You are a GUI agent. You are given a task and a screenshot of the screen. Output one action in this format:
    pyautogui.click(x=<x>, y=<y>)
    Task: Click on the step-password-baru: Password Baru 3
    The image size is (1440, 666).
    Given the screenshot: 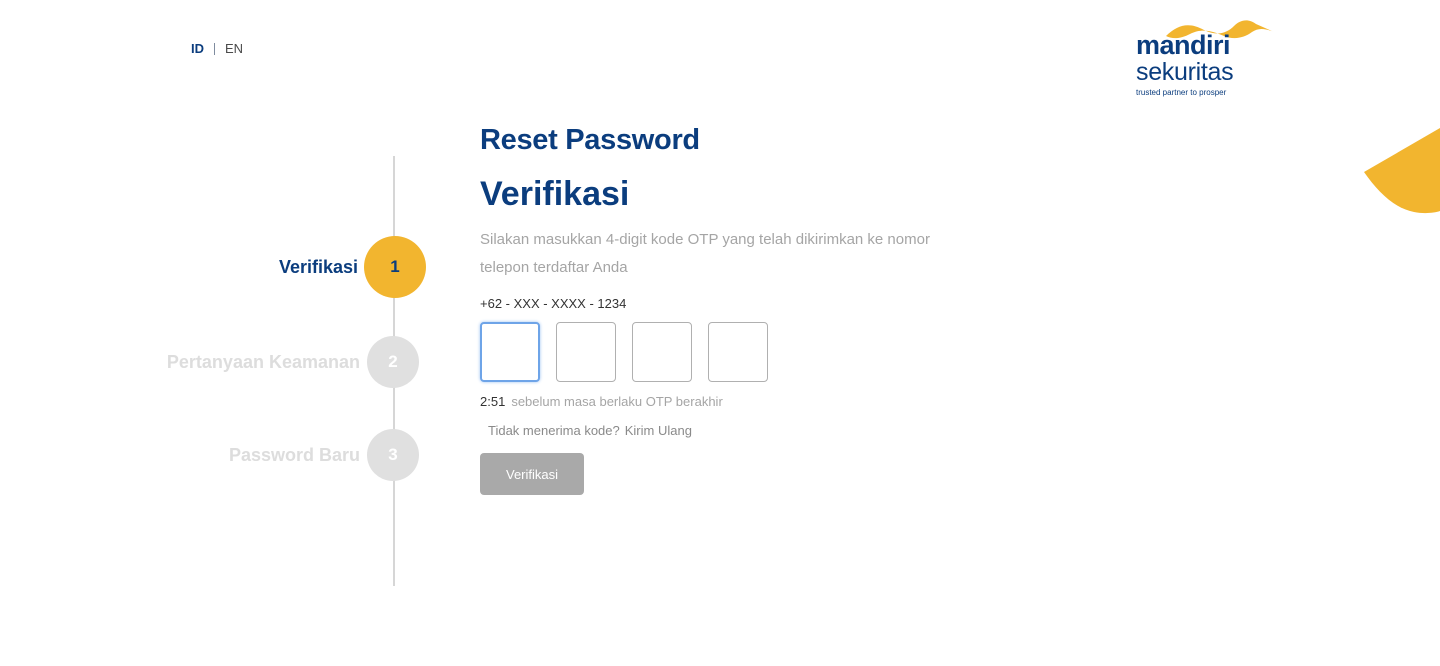 What is the action you would take?
    pyautogui.click(x=324, y=455)
    